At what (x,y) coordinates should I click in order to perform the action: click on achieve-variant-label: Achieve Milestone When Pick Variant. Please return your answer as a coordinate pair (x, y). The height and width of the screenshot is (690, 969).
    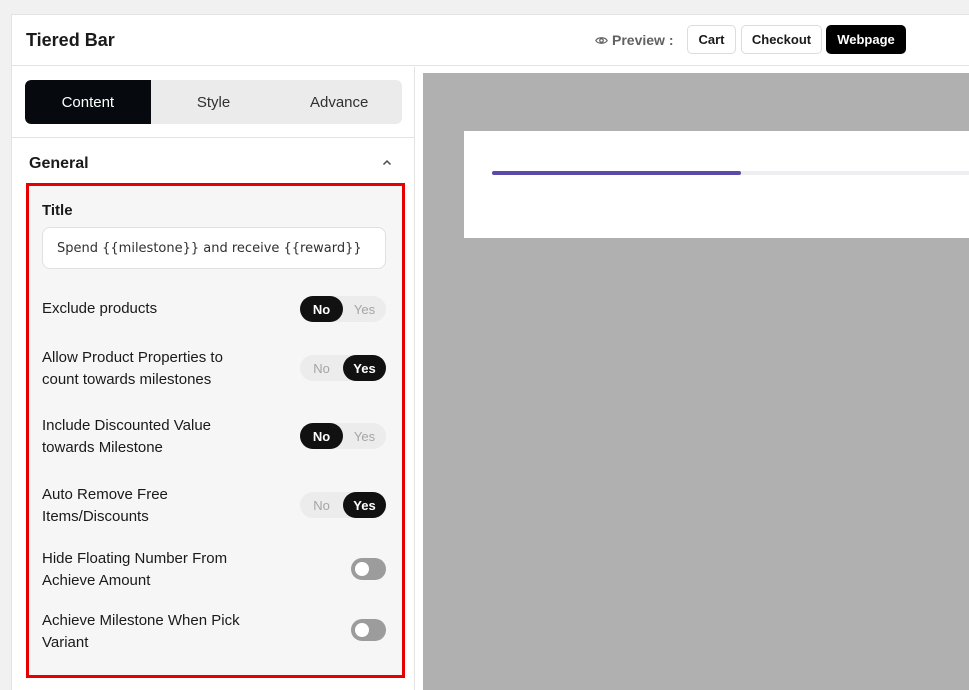
    Looking at the image, I should click on (141, 631).